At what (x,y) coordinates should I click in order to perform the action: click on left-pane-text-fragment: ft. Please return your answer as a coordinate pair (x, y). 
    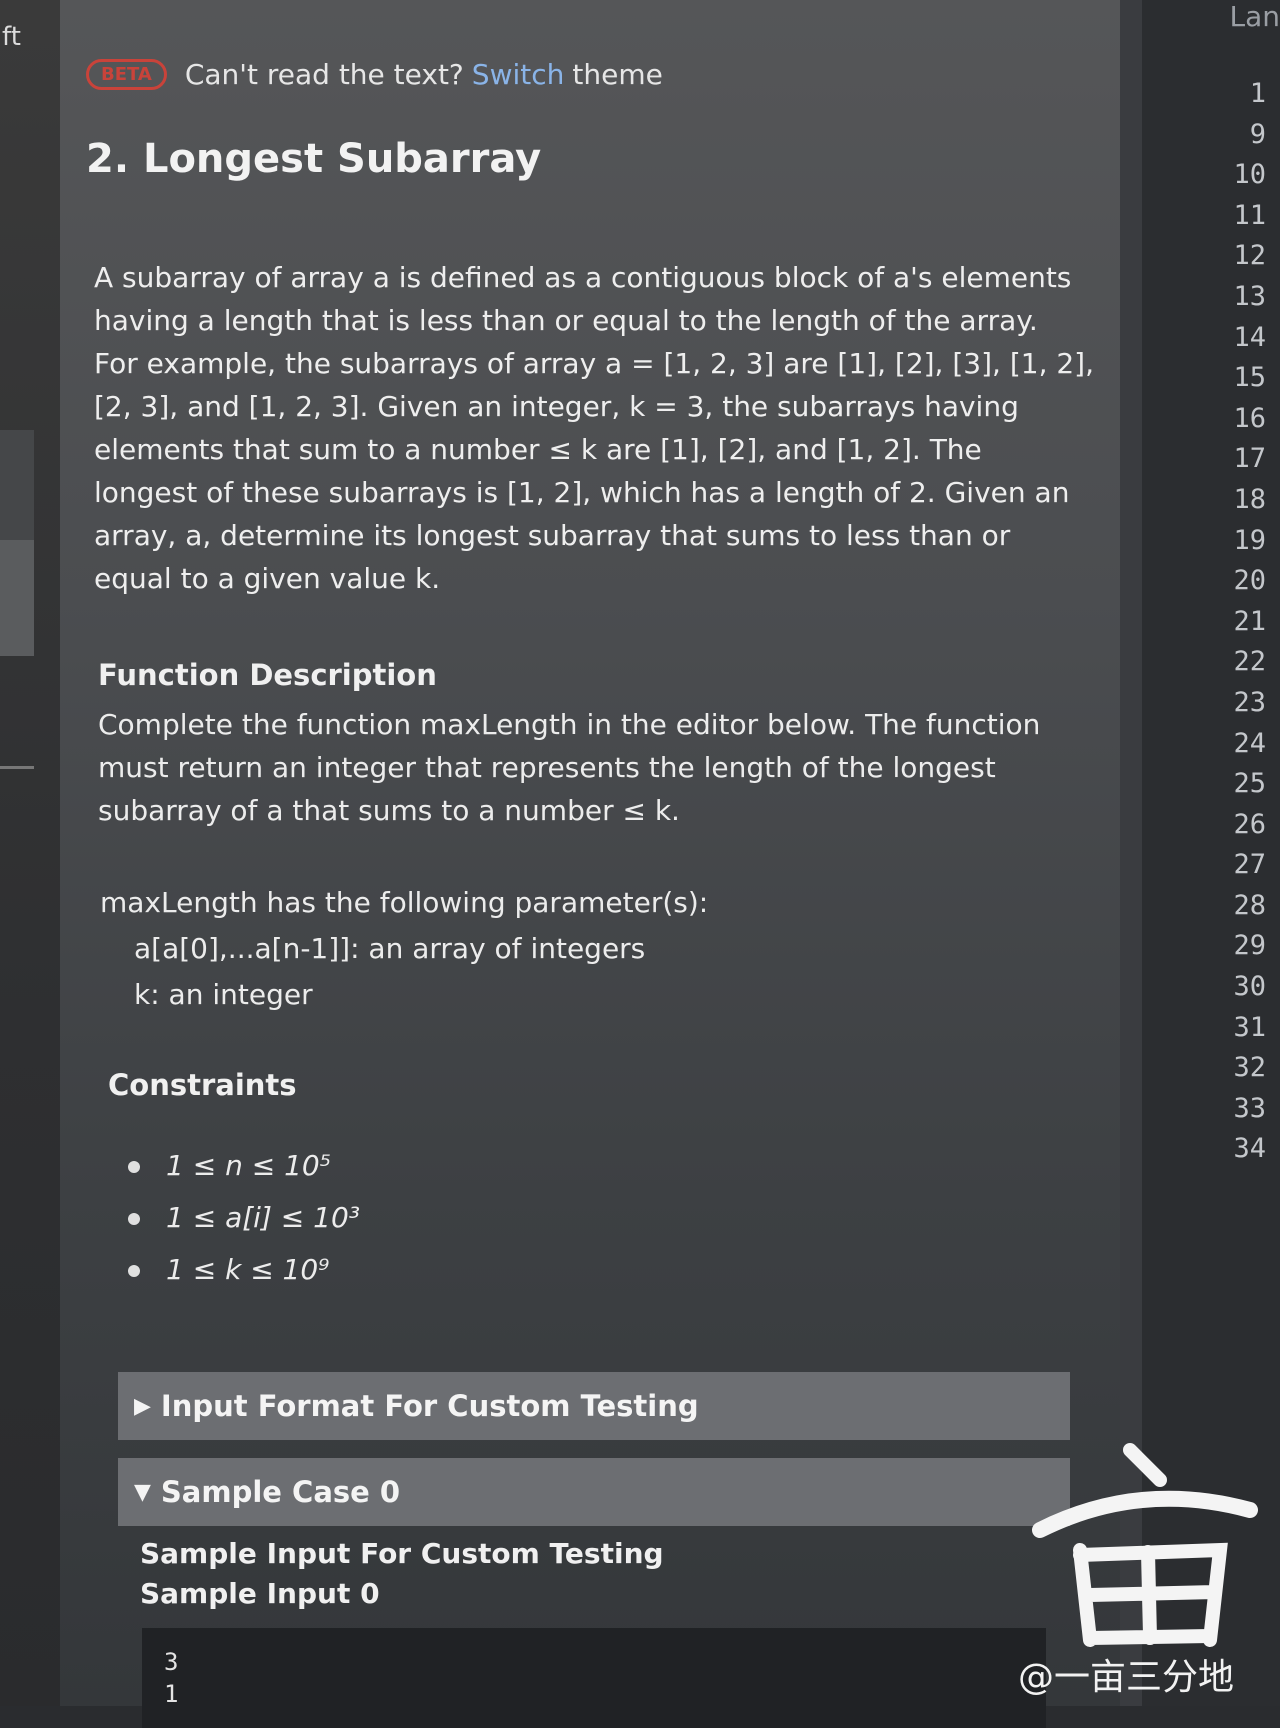
    Looking at the image, I should click on (11, 37).